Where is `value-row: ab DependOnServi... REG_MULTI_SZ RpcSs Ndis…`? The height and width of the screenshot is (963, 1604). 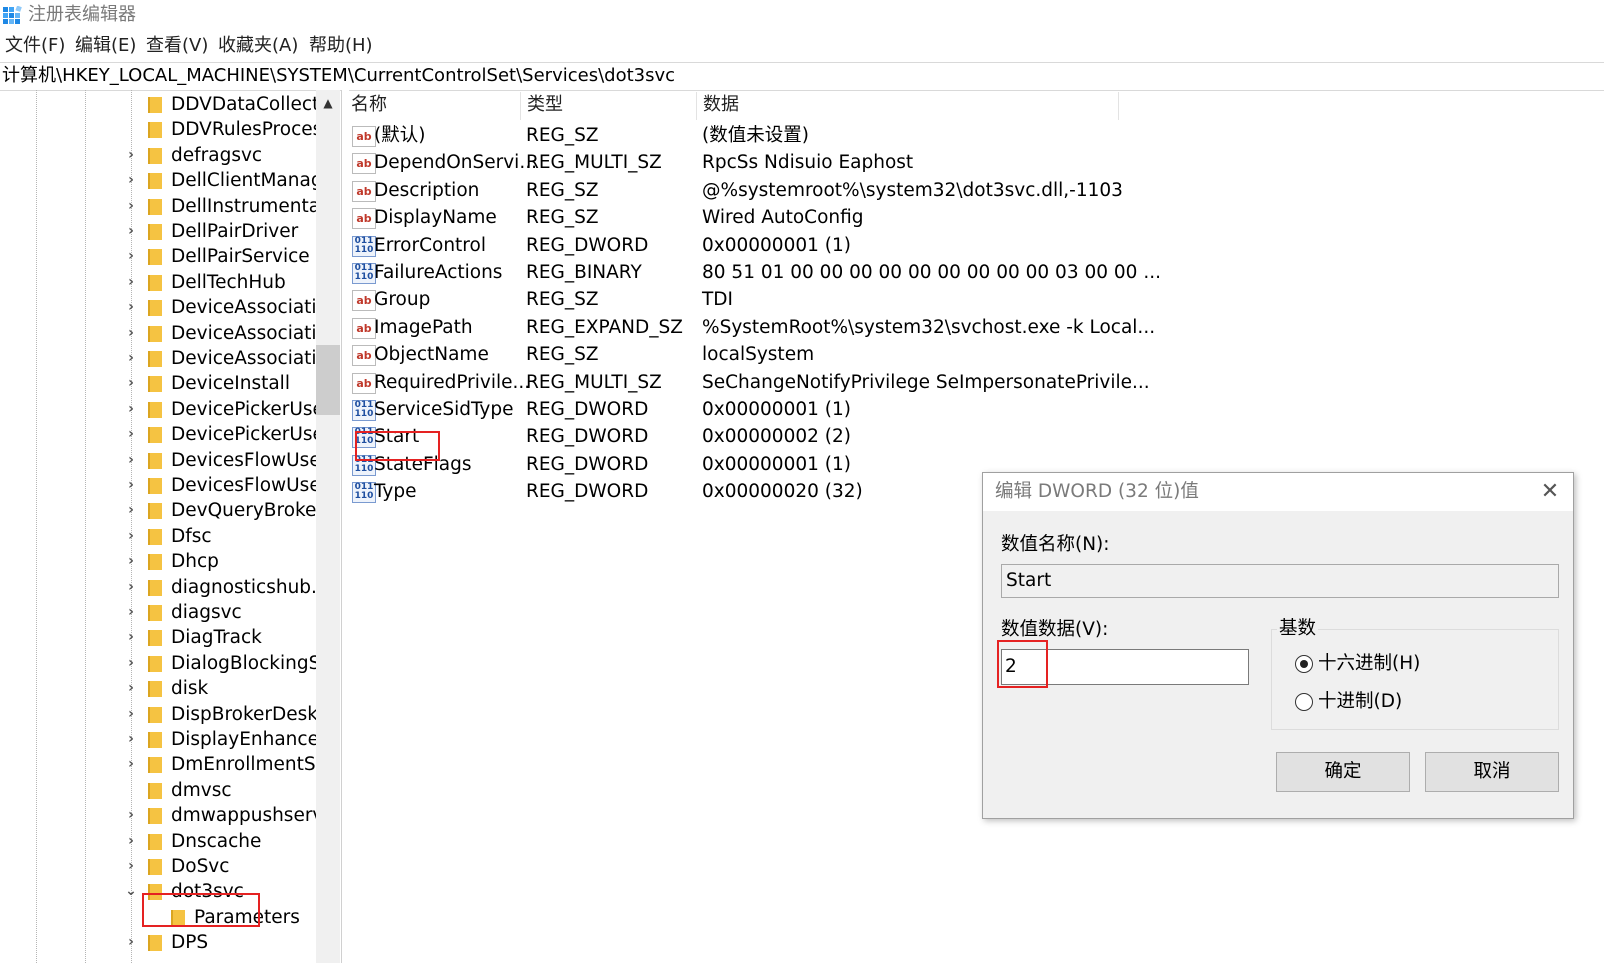
value-row: ab DependOnServi... REG_MULTI_SZ RpcSs Ndis… is located at coordinates (748, 162).